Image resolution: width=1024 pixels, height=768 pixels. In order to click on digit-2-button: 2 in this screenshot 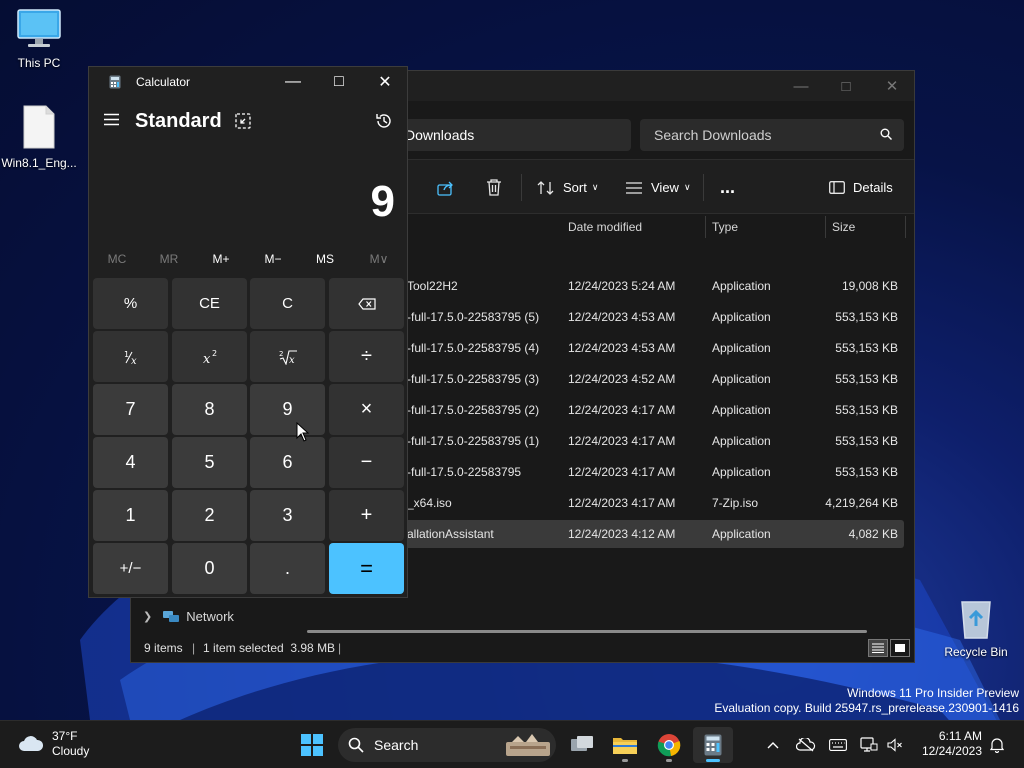, I will do `click(209, 515)`.